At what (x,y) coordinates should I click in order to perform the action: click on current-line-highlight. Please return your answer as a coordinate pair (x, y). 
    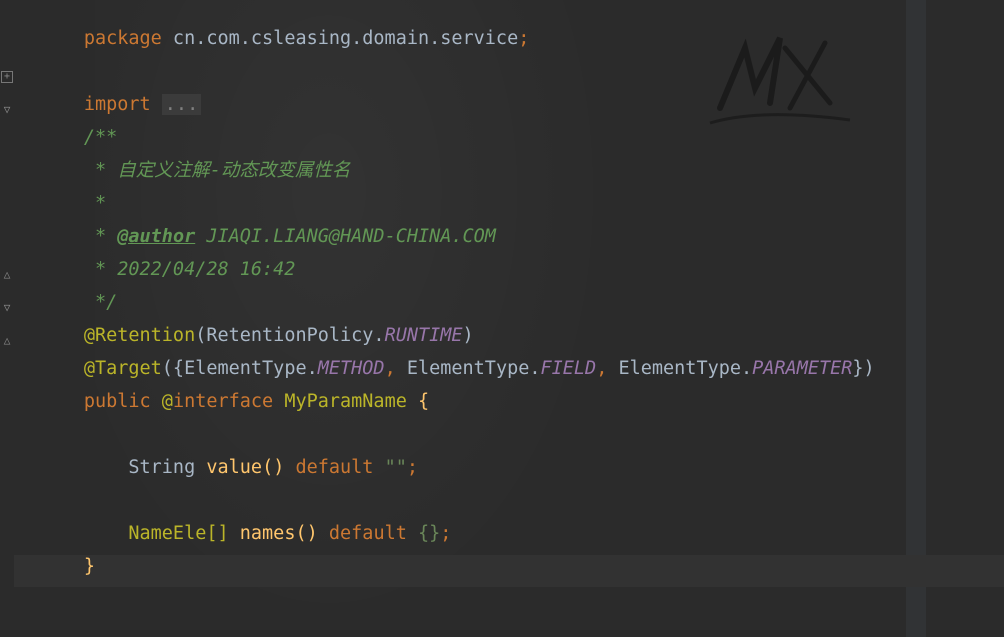
    Looking at the image, I should click on (509, 571).